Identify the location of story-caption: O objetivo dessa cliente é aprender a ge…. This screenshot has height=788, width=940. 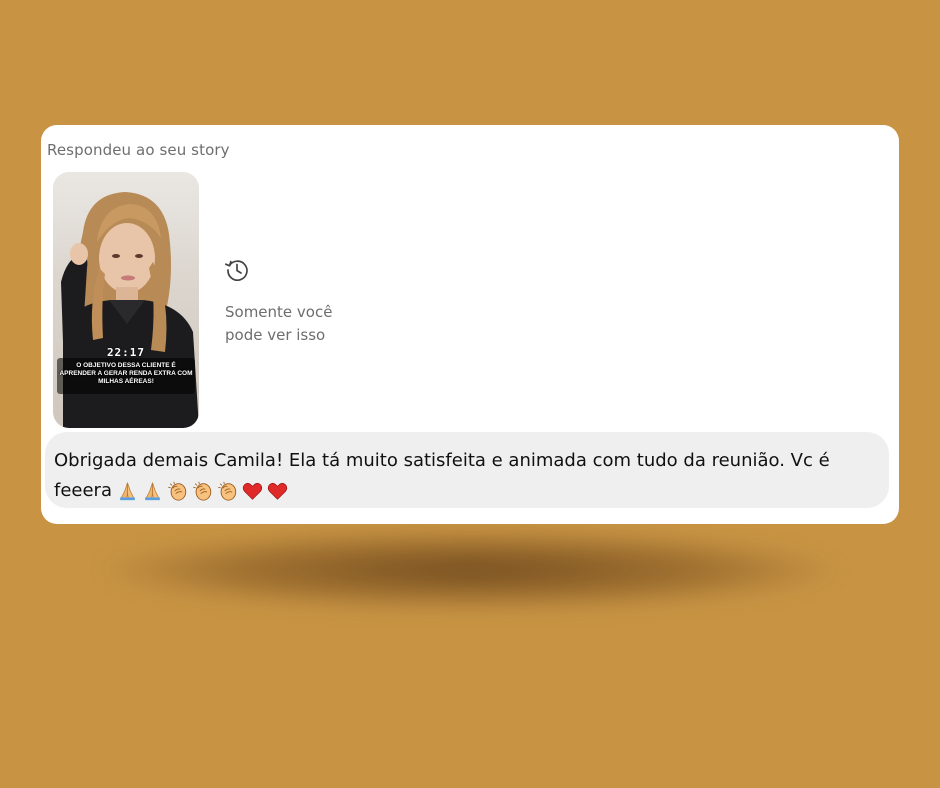
(126, 373).